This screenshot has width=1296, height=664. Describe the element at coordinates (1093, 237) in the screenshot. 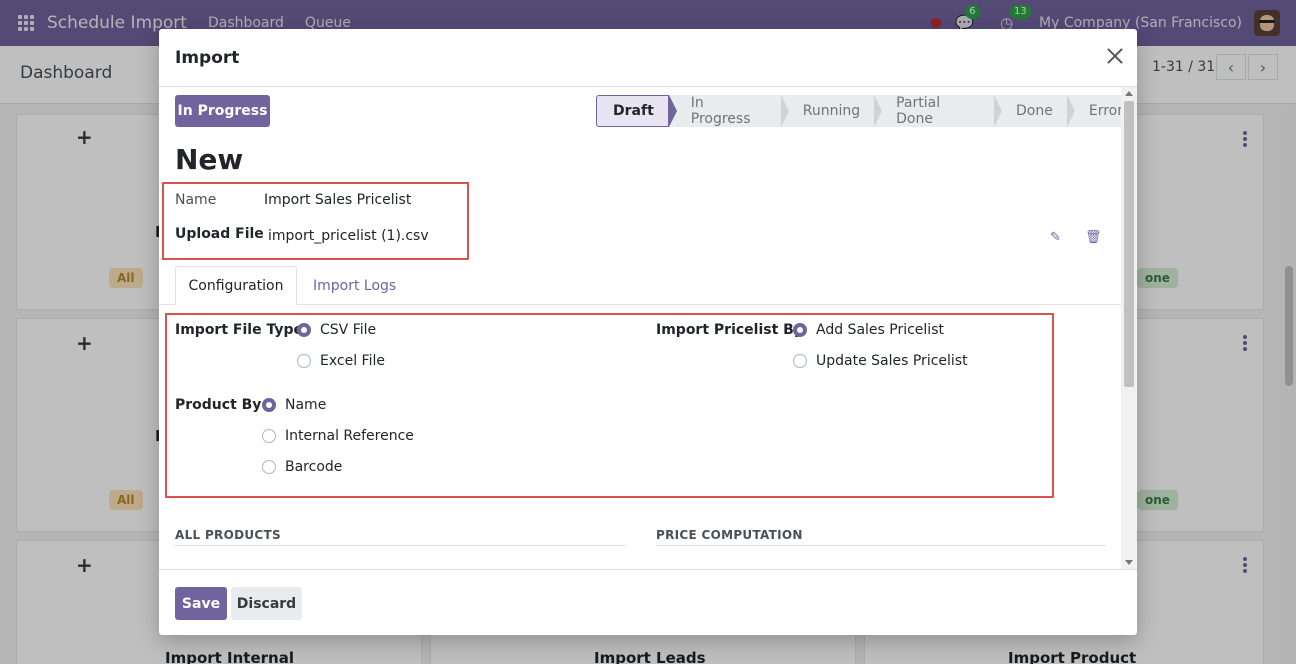

I see `trash-icon: 🗑` at that location.